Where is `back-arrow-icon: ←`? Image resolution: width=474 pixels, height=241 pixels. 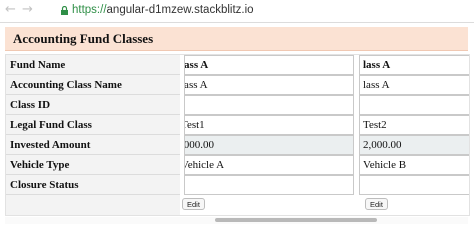 back-arrow-icon: ← is located at coordinates (10, 9).